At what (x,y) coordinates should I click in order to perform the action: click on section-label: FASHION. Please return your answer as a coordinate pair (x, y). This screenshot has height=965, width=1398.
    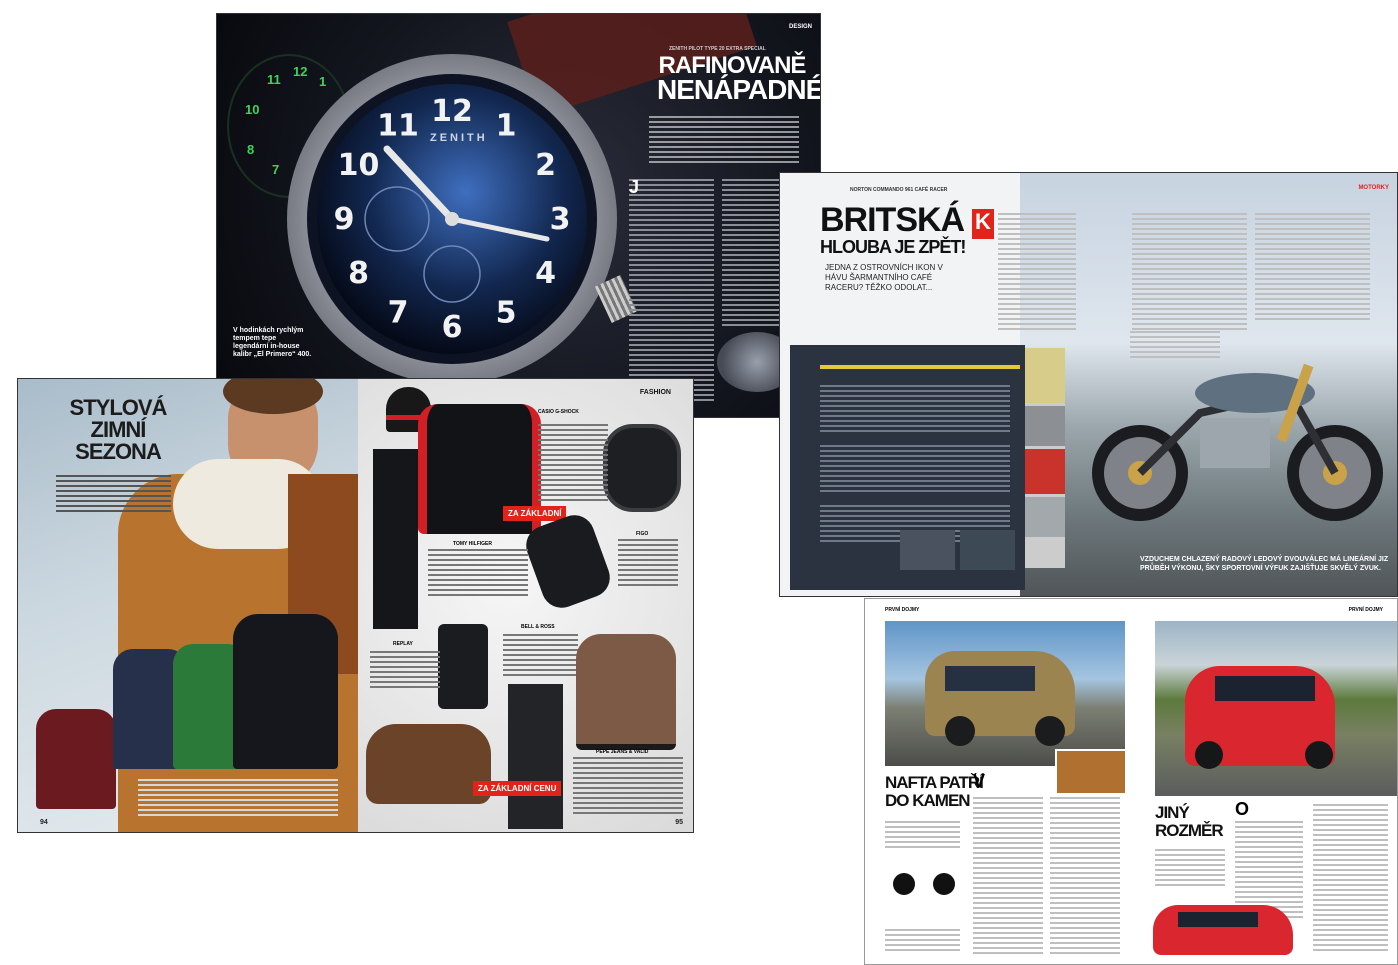
    Looking at the image, I should click on (655, 392).